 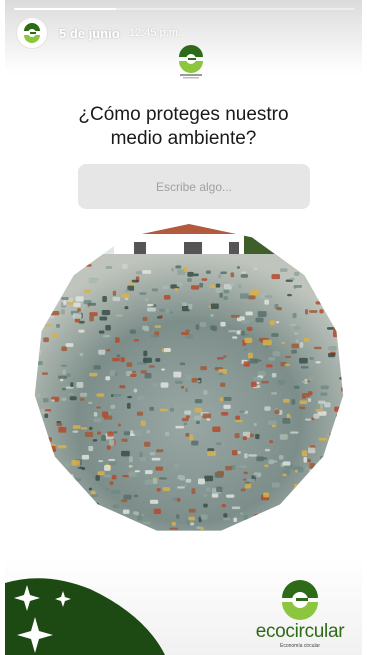 What do you see at coordinates (32, 33) in the screenshot?
I see `profile-avatar` at bounding box center [32, 33].